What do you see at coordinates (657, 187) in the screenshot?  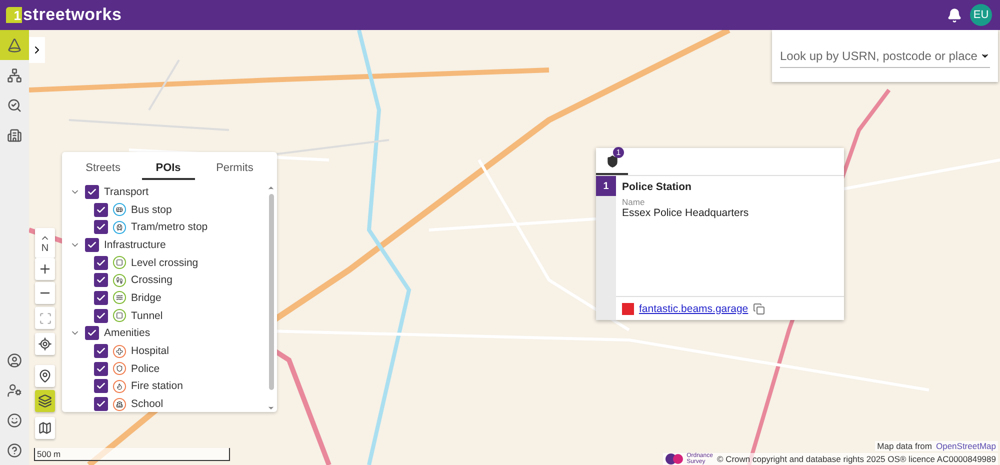 I see `feature-title: Police Station` at bounding box center [657, 187].